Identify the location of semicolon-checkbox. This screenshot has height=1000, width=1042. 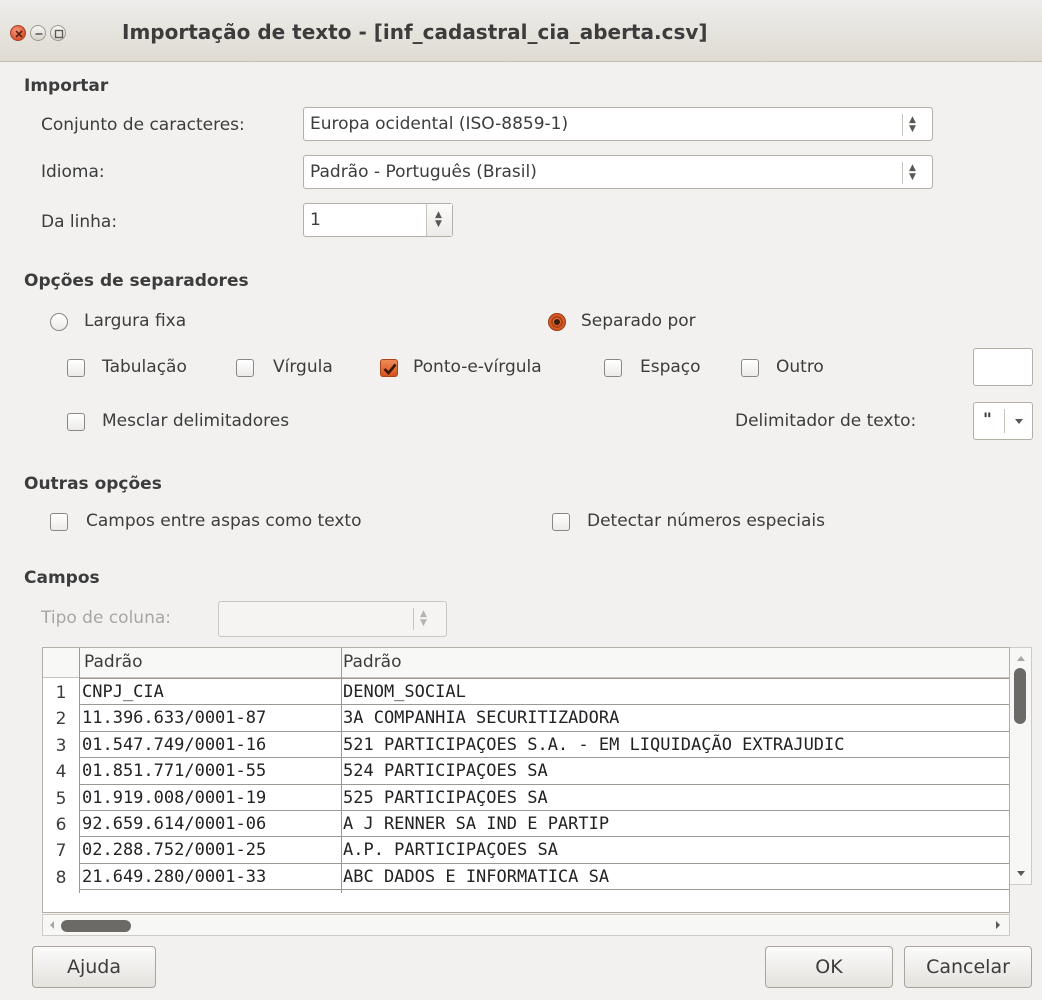
(389, 368).